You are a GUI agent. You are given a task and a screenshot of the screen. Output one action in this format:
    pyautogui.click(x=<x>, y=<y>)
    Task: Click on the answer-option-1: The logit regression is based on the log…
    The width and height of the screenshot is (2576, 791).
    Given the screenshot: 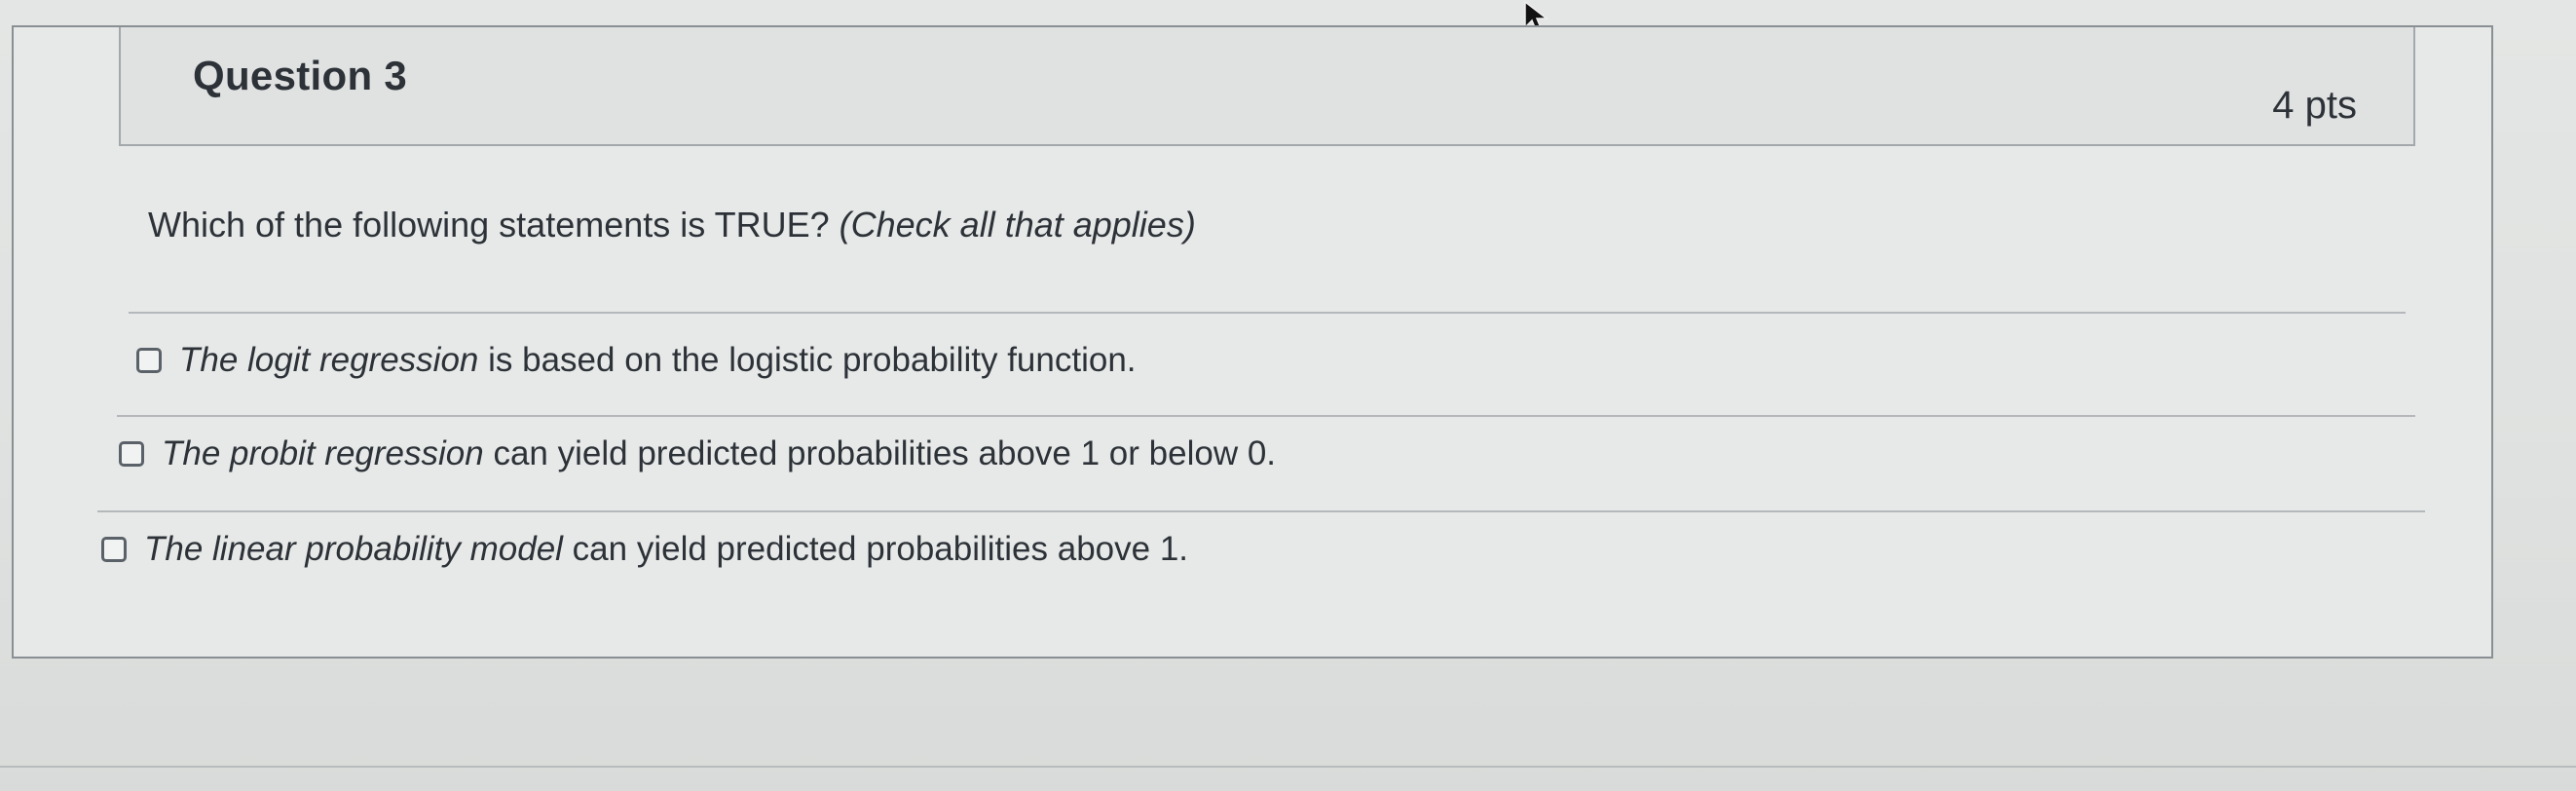 What is the action you would take?
    pyautogui.click(x=636, y=360)
    